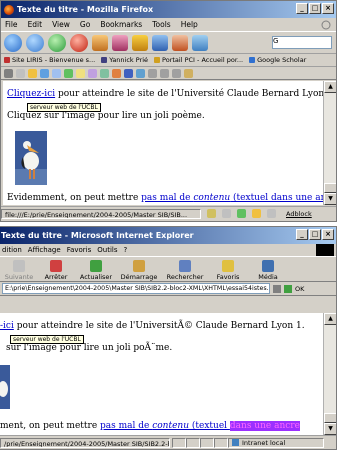  What do you see at coordinates (228, 270) in the screenshot?
I see `favorites-button: Favoris` at bounding box center [228, 270].